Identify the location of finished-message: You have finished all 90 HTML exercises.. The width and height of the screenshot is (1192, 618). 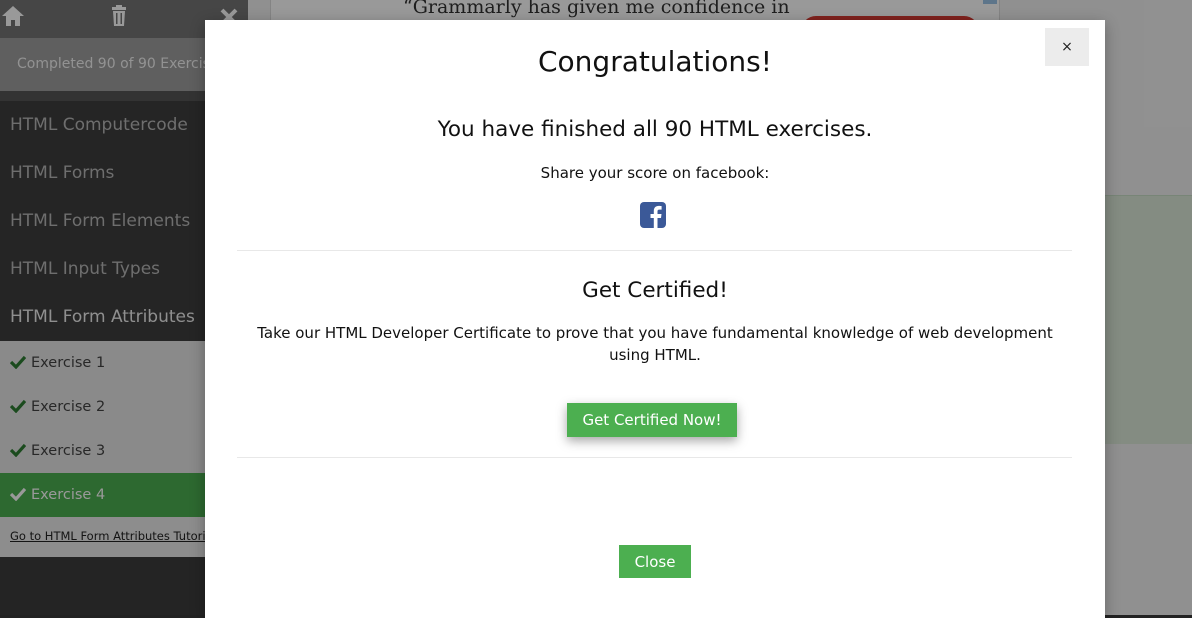
(655, 129).